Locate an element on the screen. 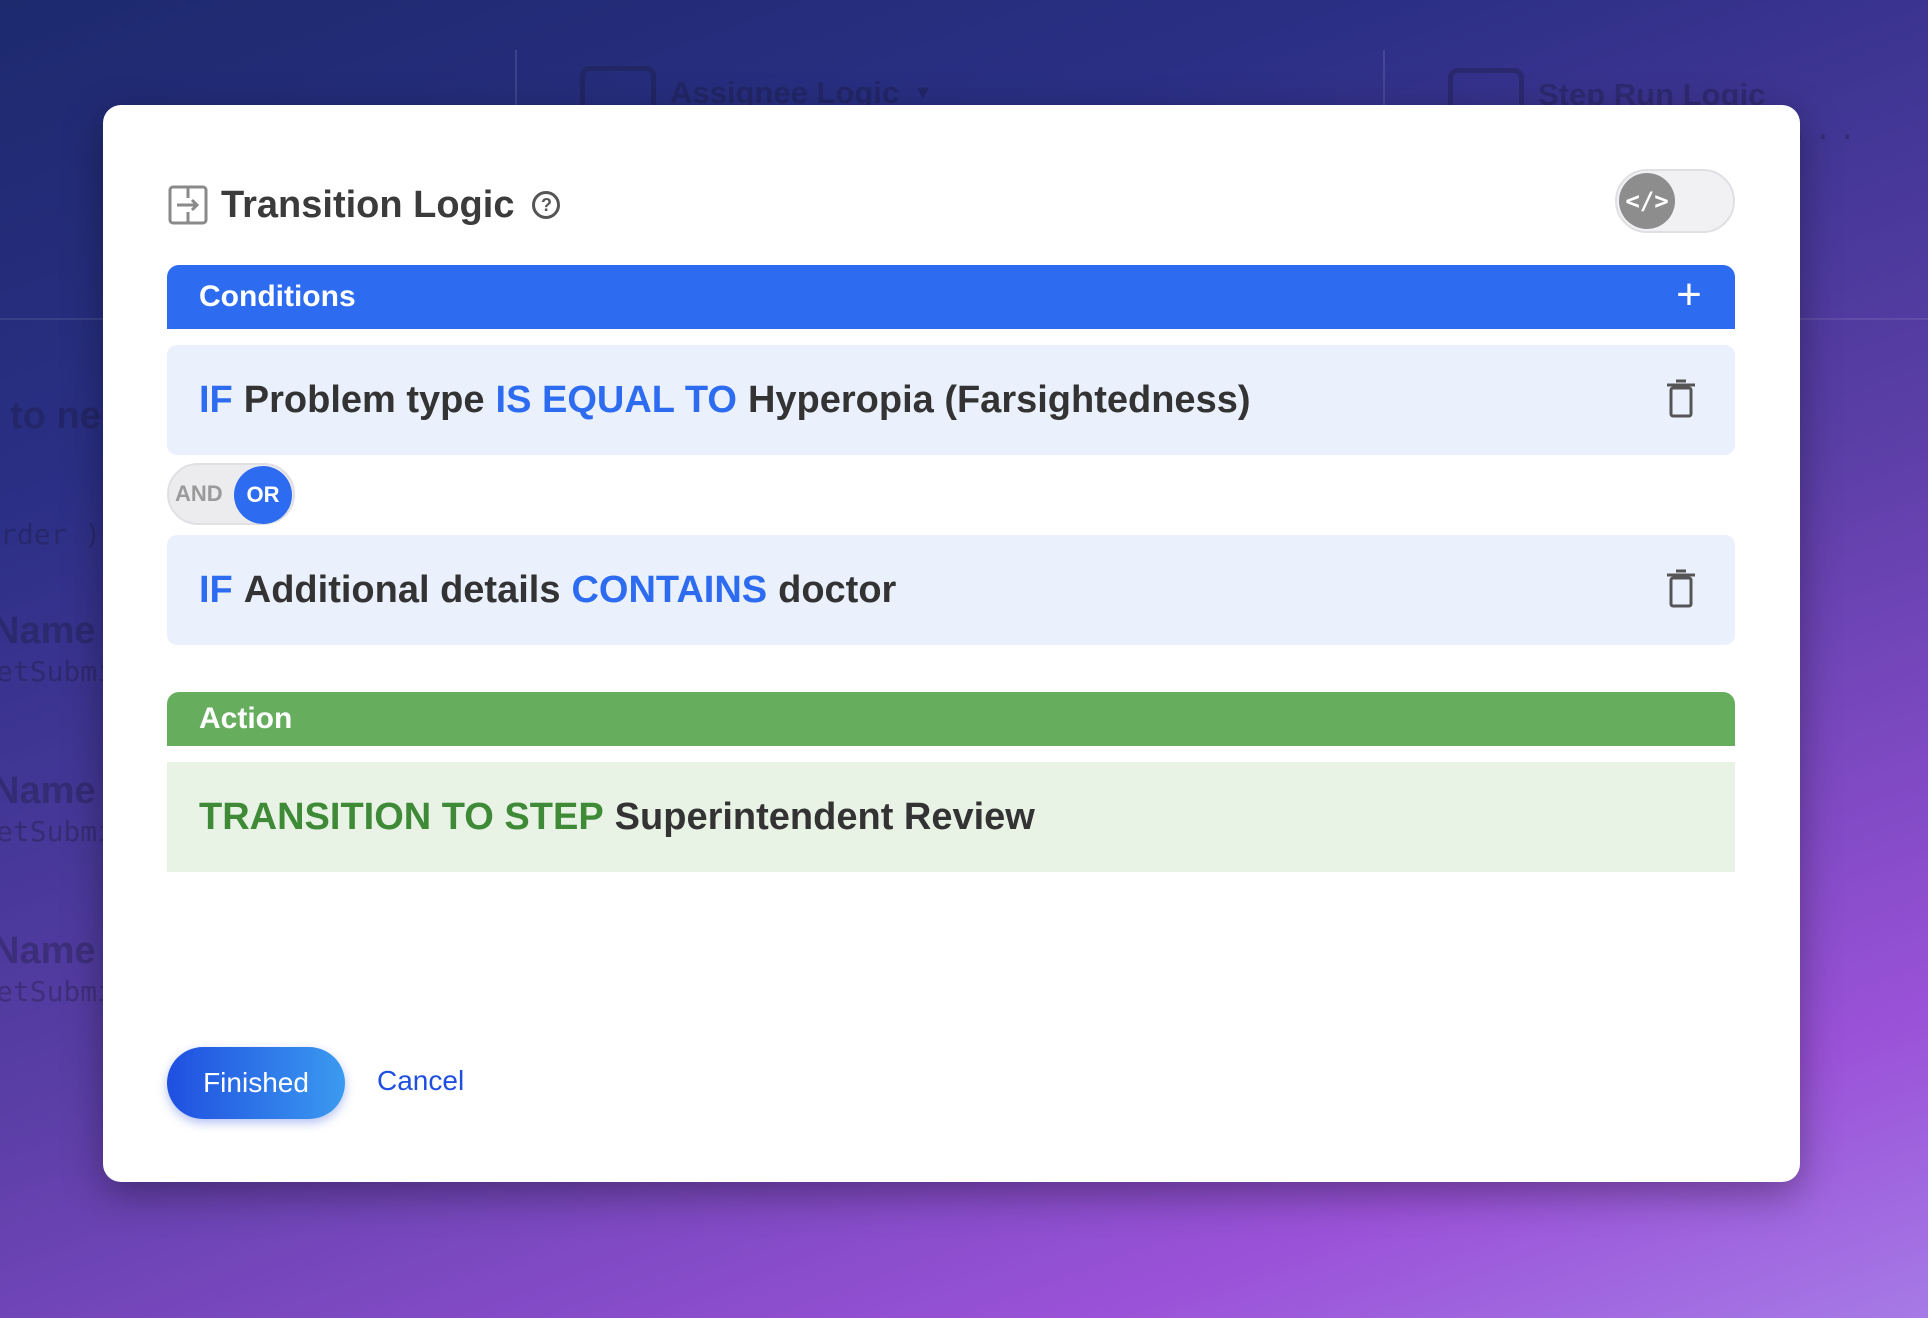 This screenshot has height=1318, width=1928. cancel-button: Cancel is located at coordinates (420, 1081).